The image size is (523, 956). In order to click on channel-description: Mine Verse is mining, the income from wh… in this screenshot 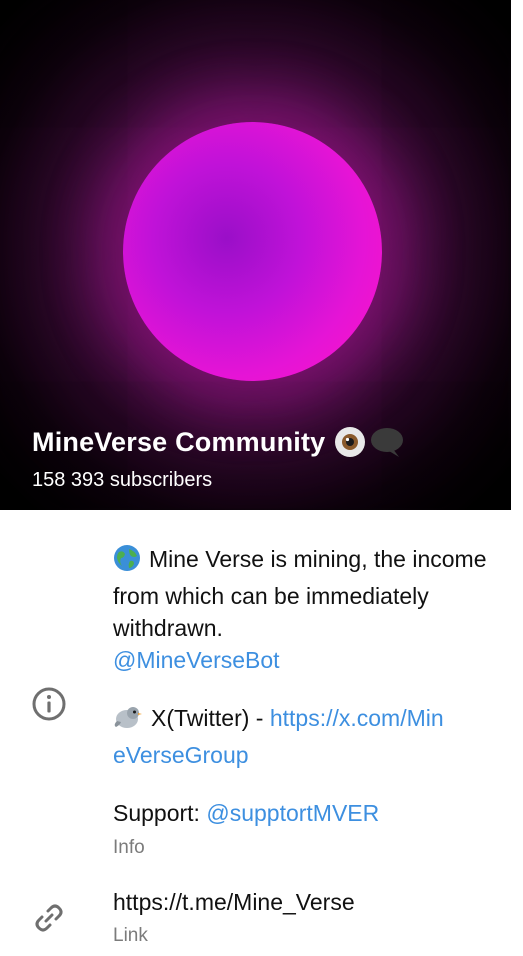, I will do `click(303, 609)`.